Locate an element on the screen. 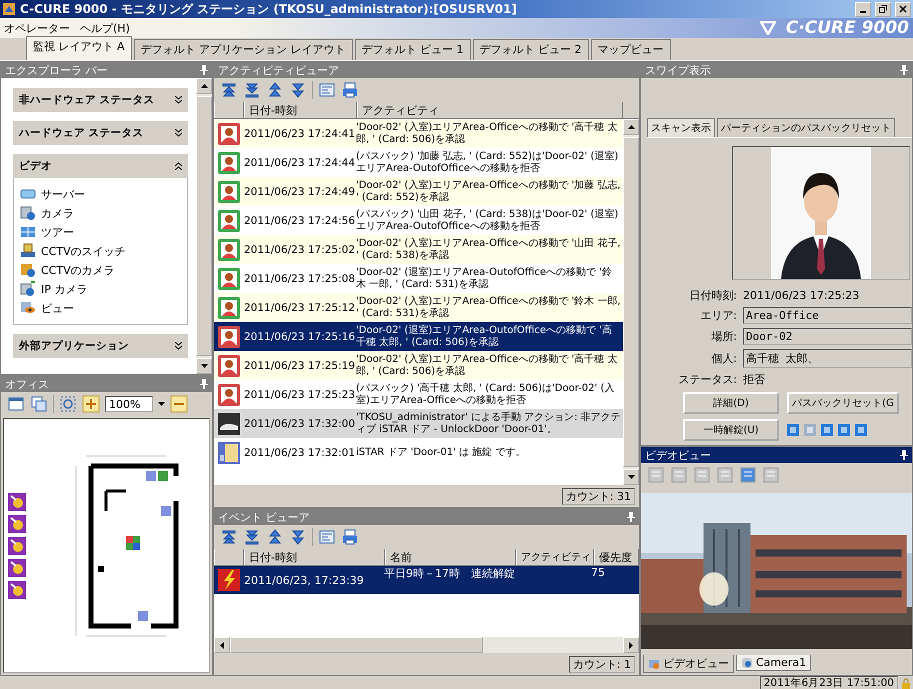  event-row: 2011/06/23, 17:23:39 平日9時－17時 連続解錠 75 is located at coordinates (426, 580).